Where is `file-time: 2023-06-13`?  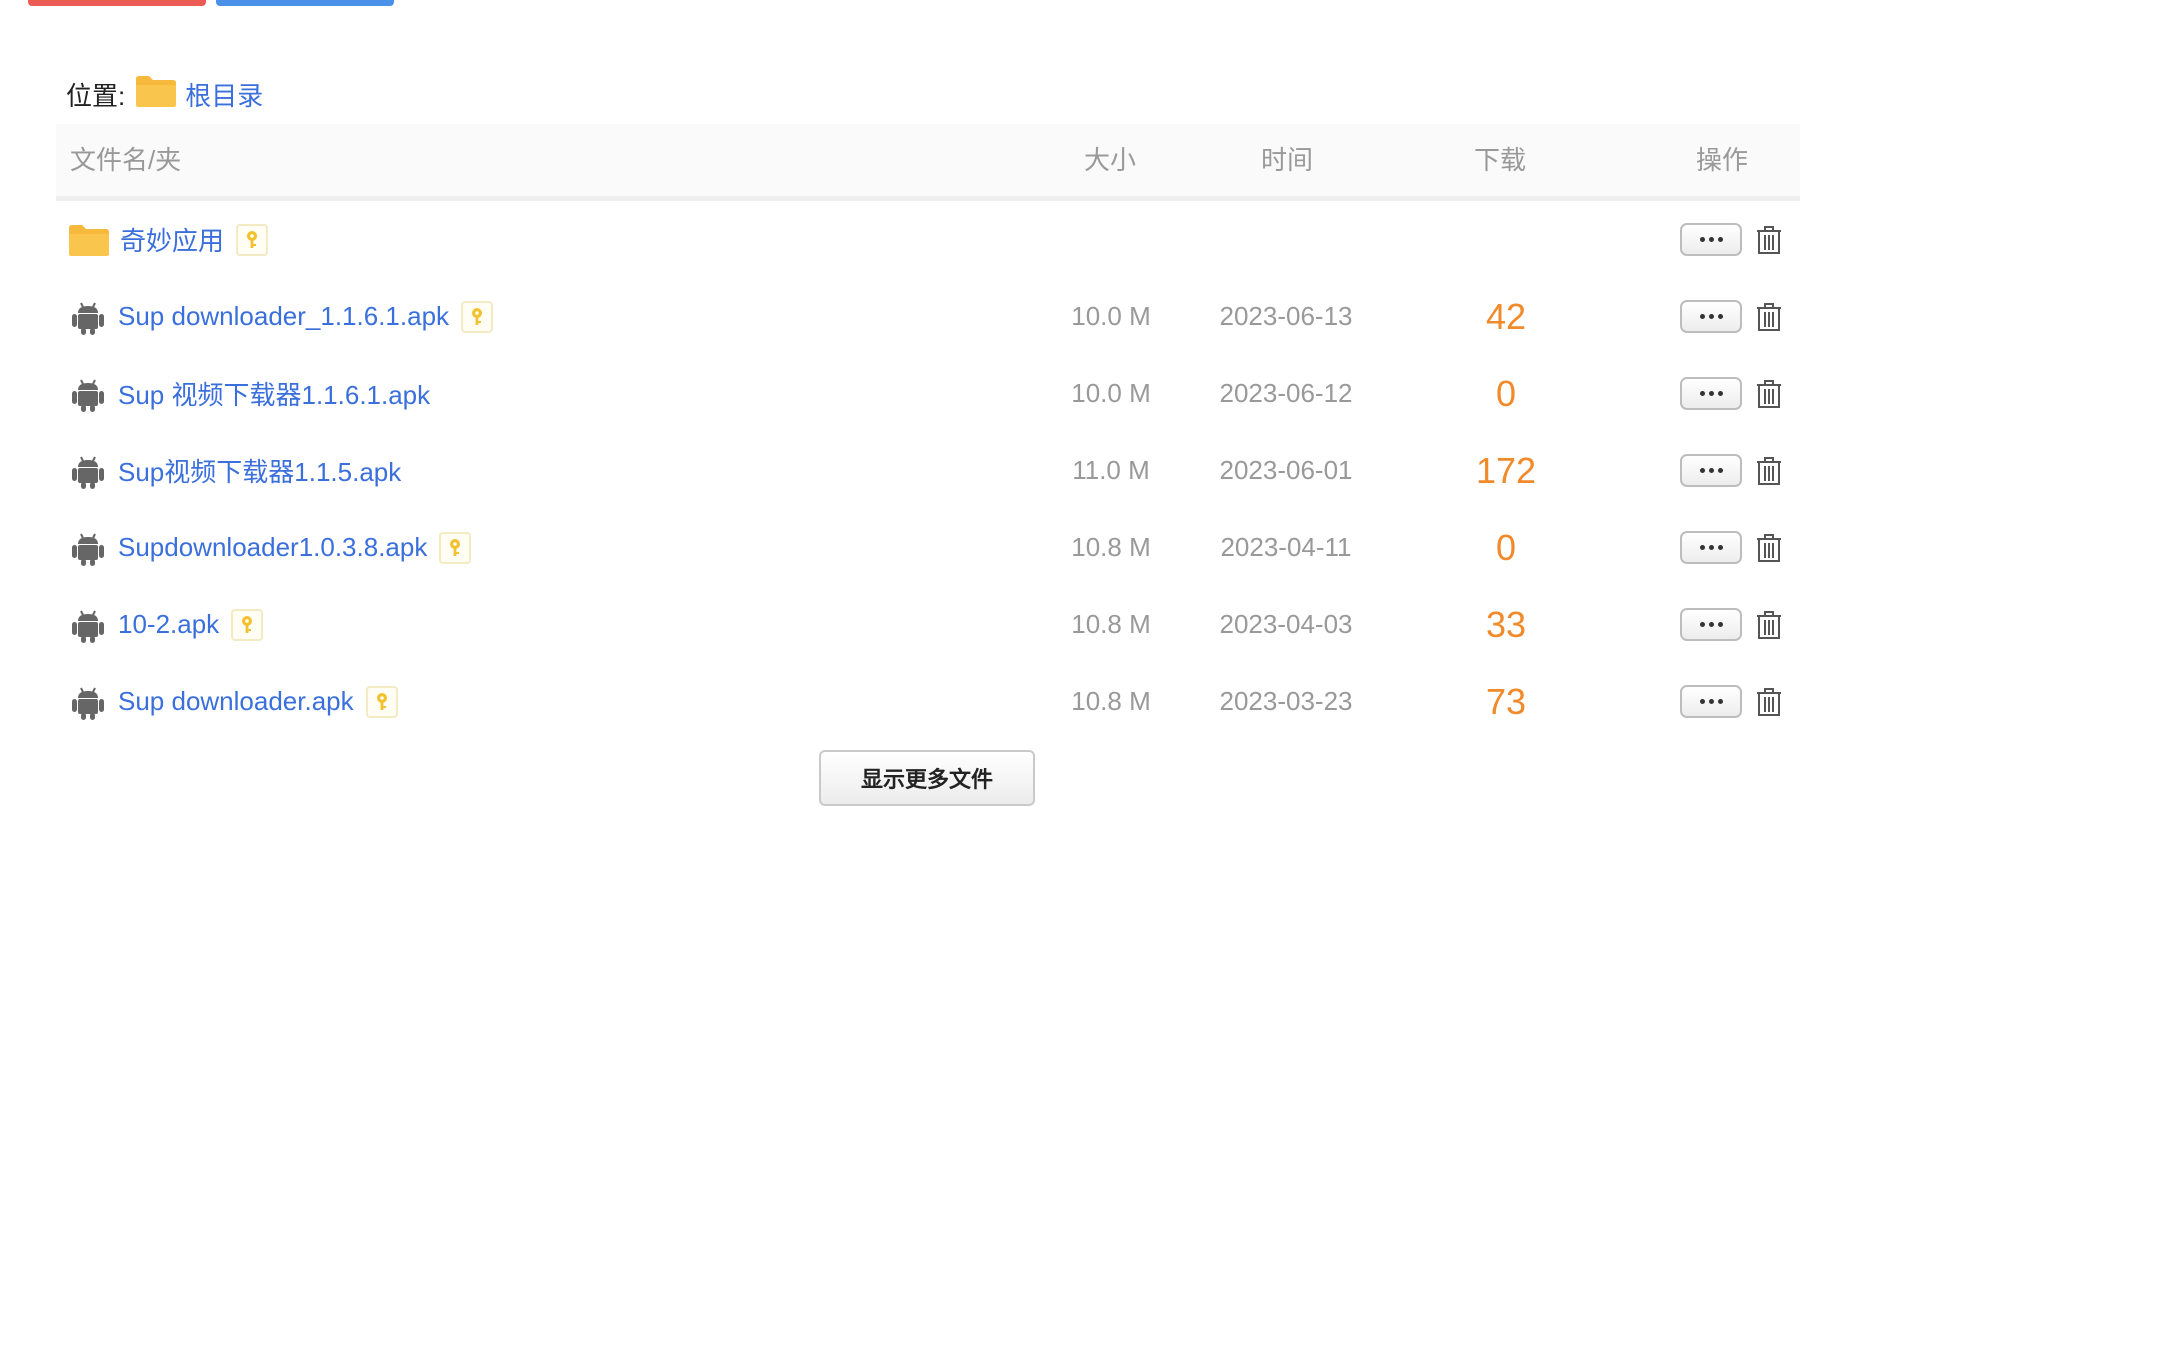 file-time: 2023-06-13 is located at coordinates (1286, 316).